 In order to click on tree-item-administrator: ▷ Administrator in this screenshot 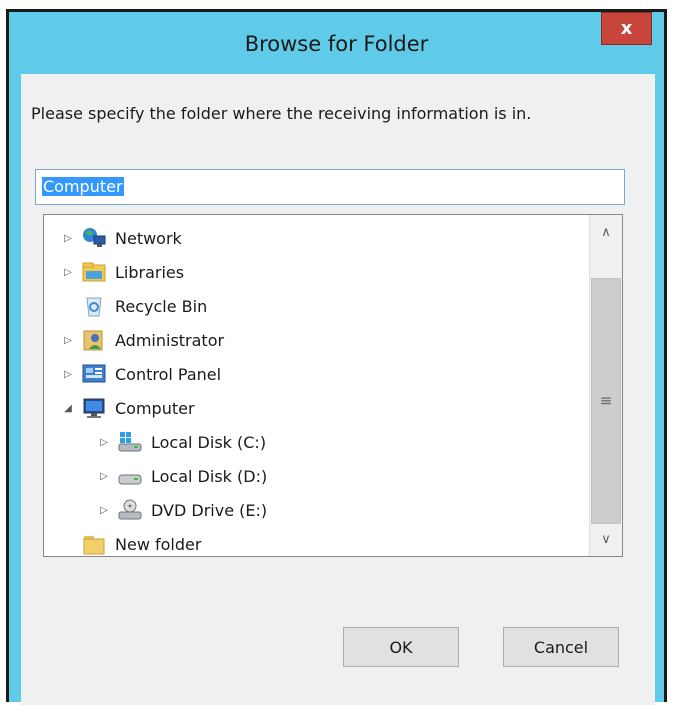, I will do `click(142, 340)`.